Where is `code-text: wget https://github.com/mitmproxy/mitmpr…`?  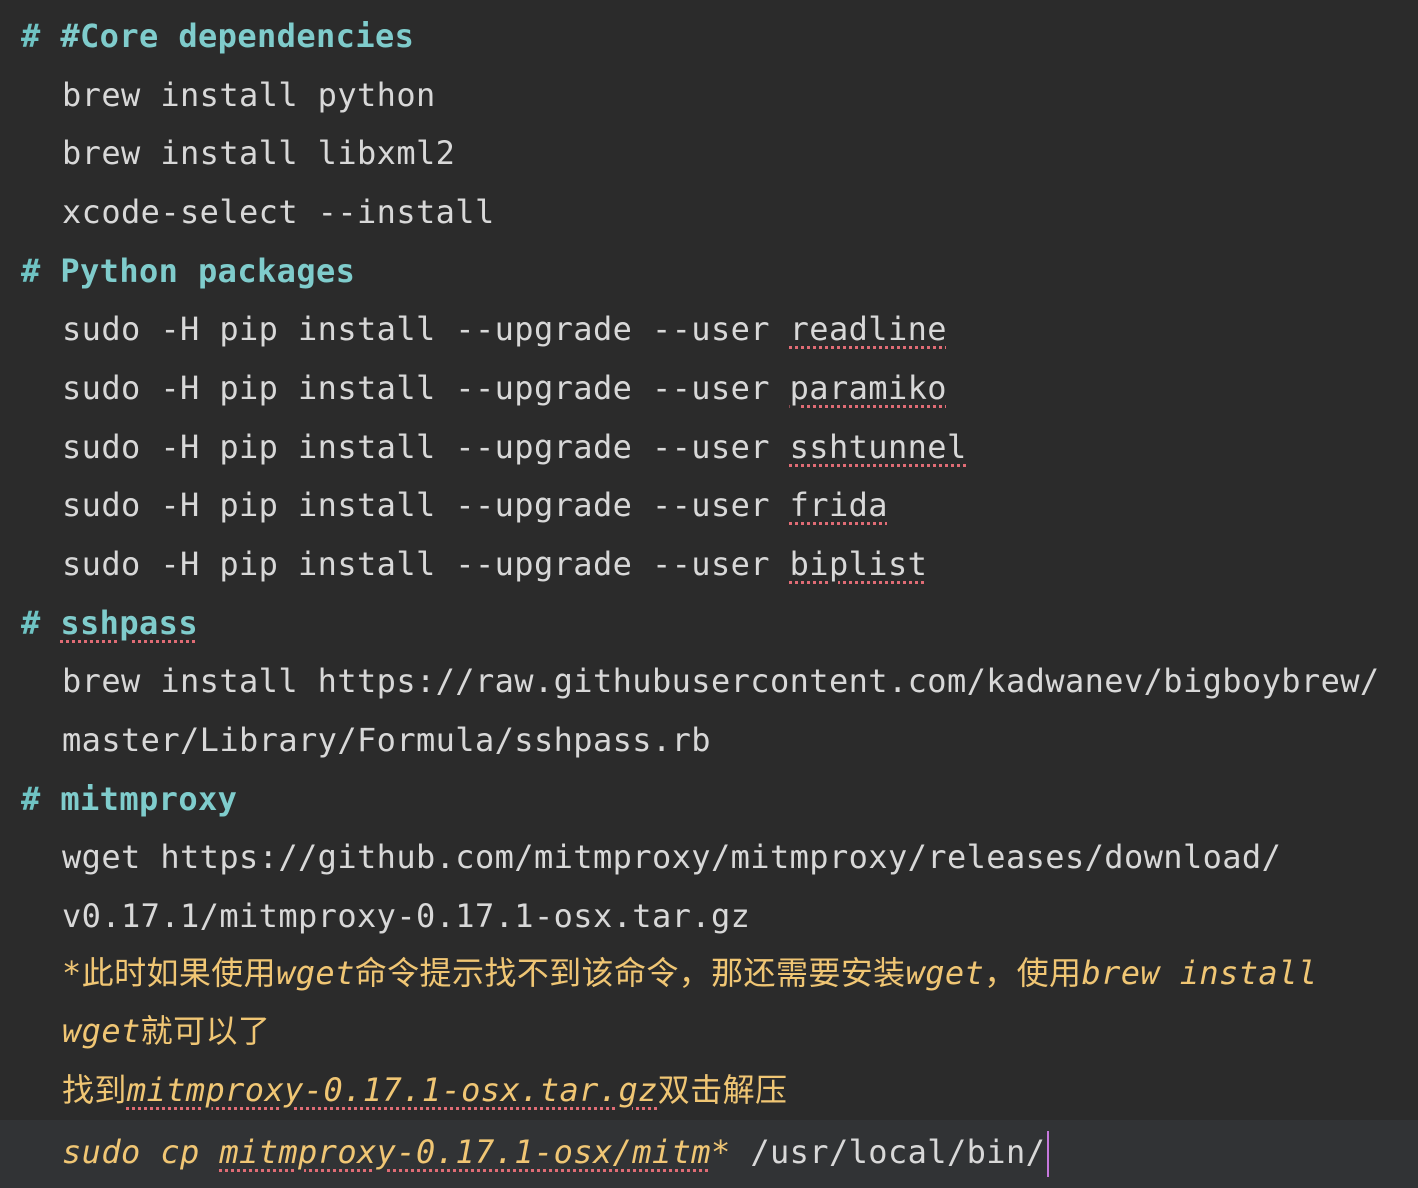
code-text: wget https://github.com/mitmproxy/mitmpr… is located at coordinates (672, 857).